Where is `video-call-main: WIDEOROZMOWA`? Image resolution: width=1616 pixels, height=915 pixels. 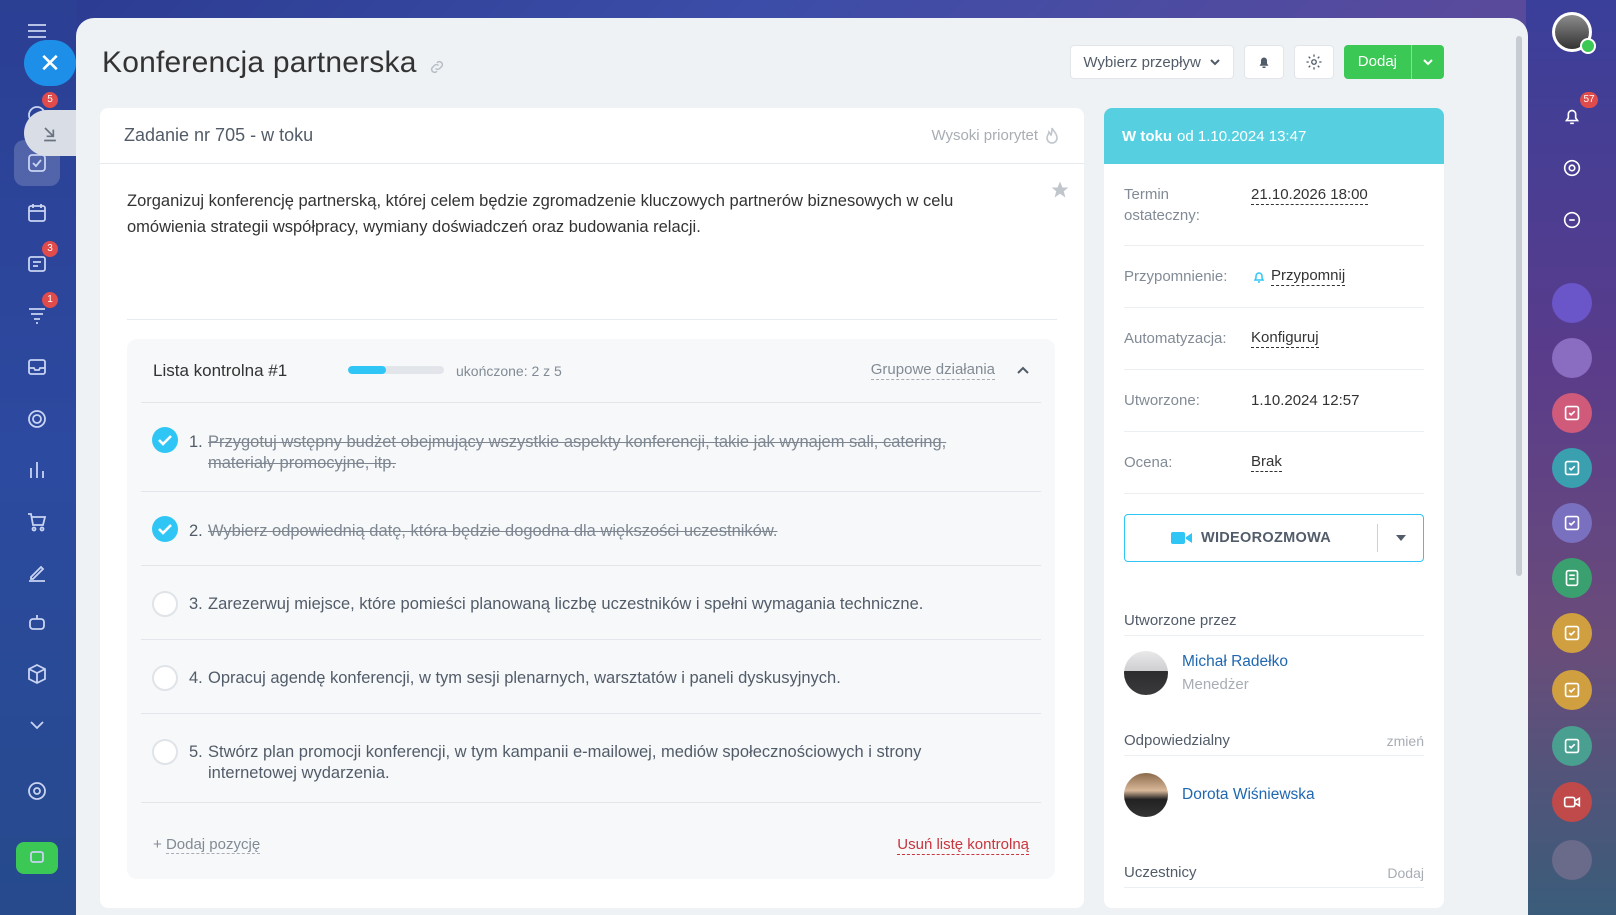
video-call-main: WIDEOROZMOWA is located at coordinates (1251, 538).